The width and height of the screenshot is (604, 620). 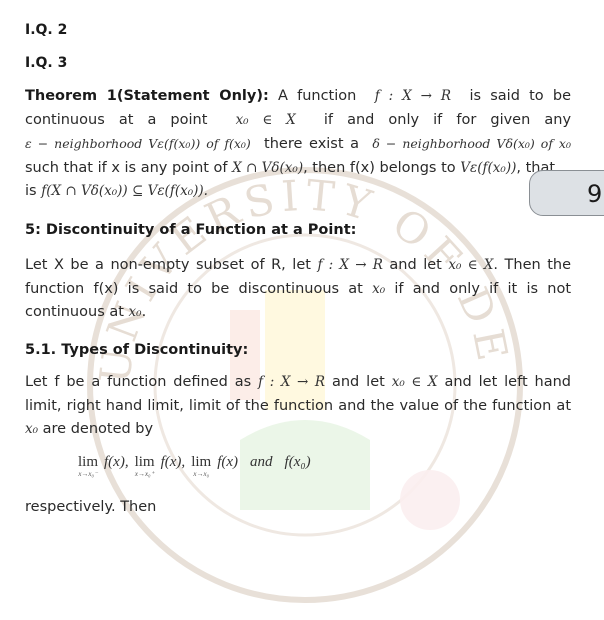 I want to click on section-5-line-3: continuous at x₀., so click(x=298, y=313).